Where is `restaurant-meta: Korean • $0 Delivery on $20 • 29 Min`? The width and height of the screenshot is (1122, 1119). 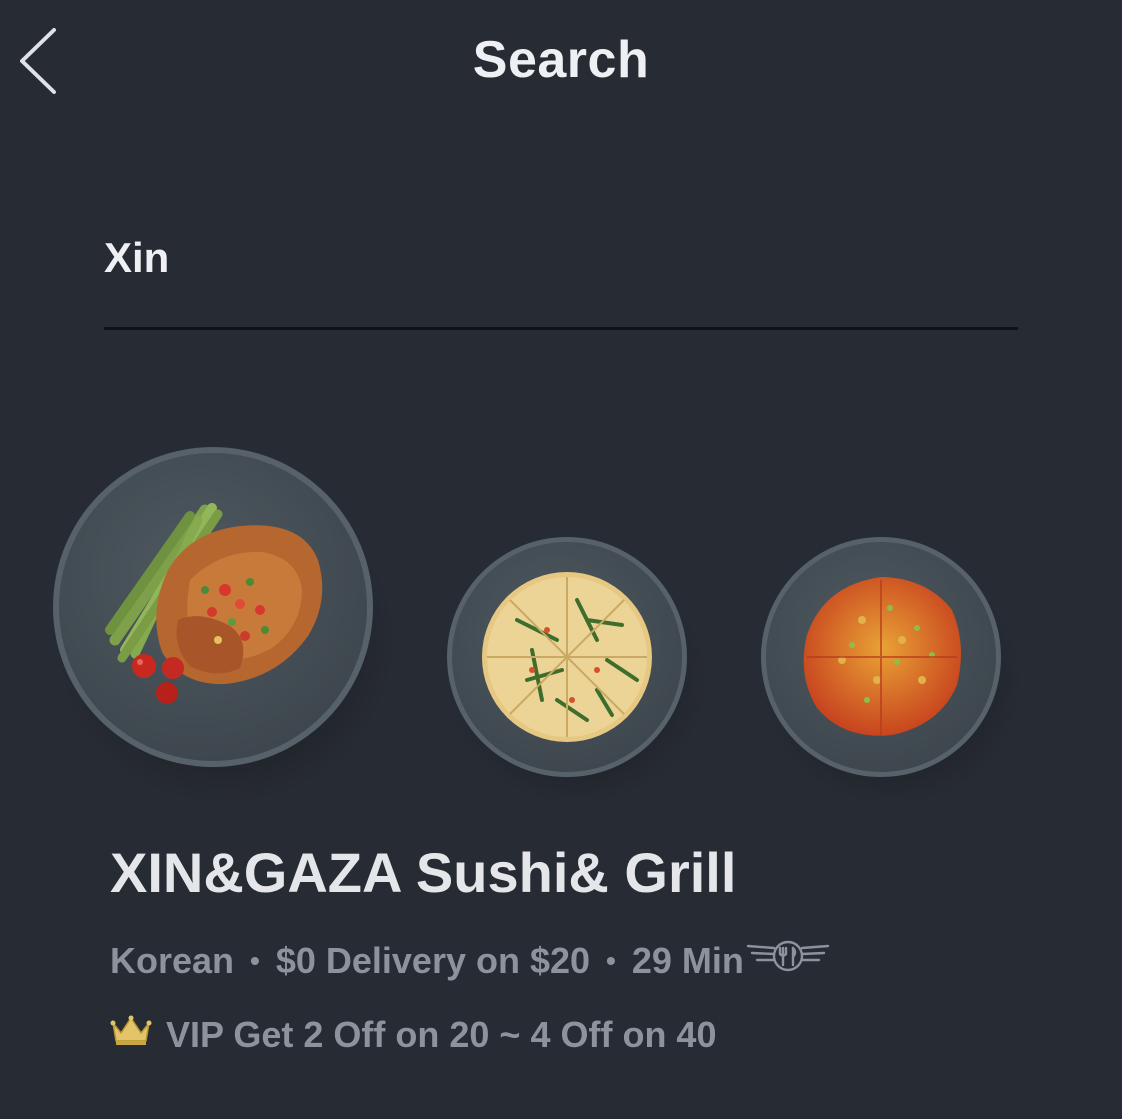 restaurant-meta: Korean • $0 Delivery on $20 • 29 Min is located at coordinates (470, 961).